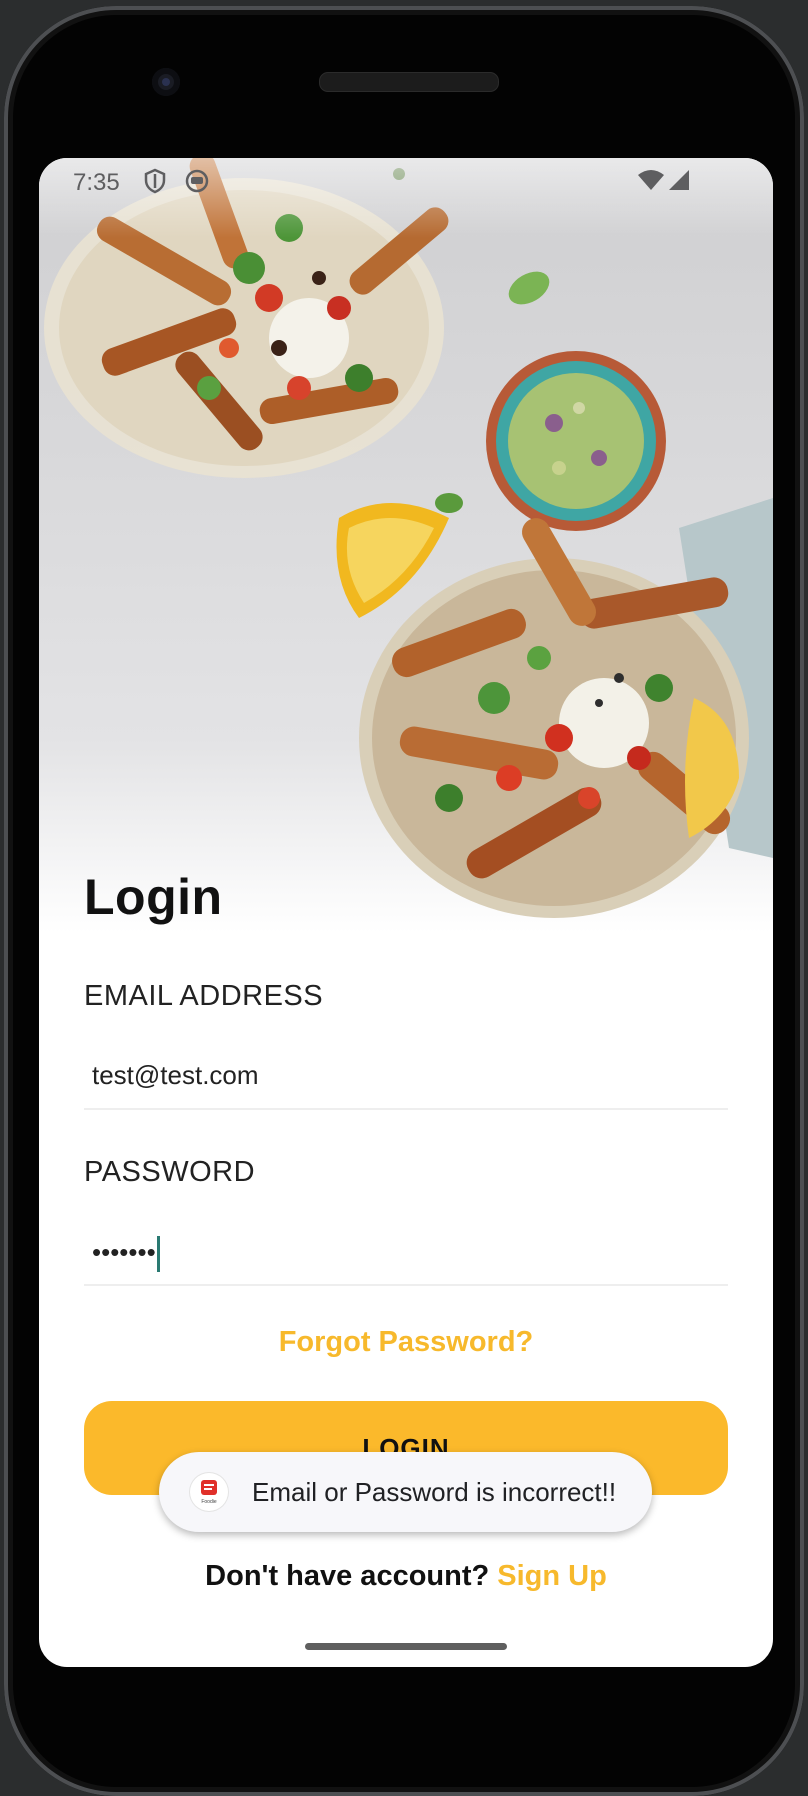 Image resolution: width=808 pixels, height=1796 pixels. What do you see at coordinates (679, 180) in the screenshot?
I see `cell-signal-icon` at bounding box center [679, 180].